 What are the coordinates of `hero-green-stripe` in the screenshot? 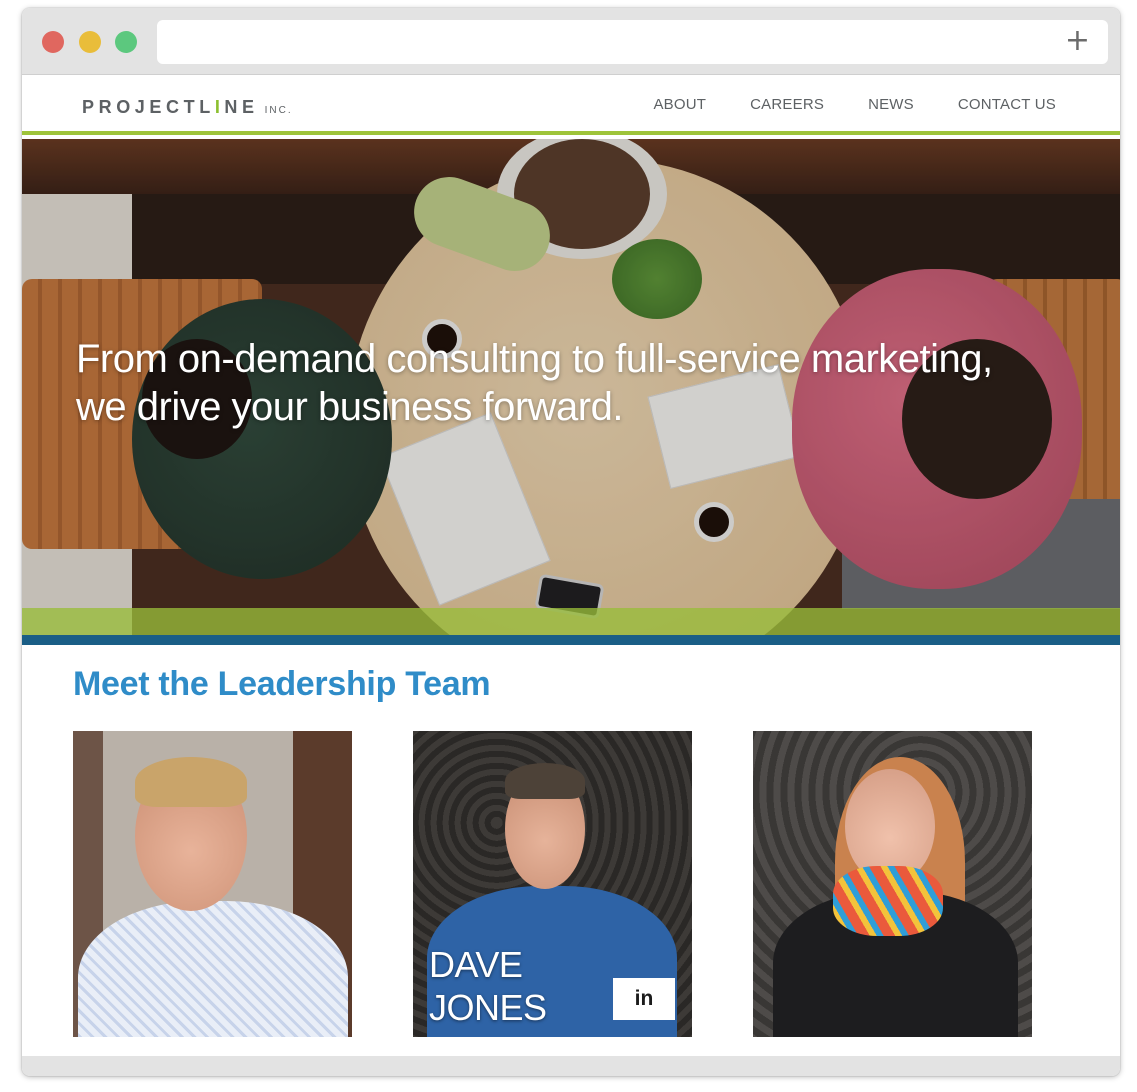 It's located at (571, 621).